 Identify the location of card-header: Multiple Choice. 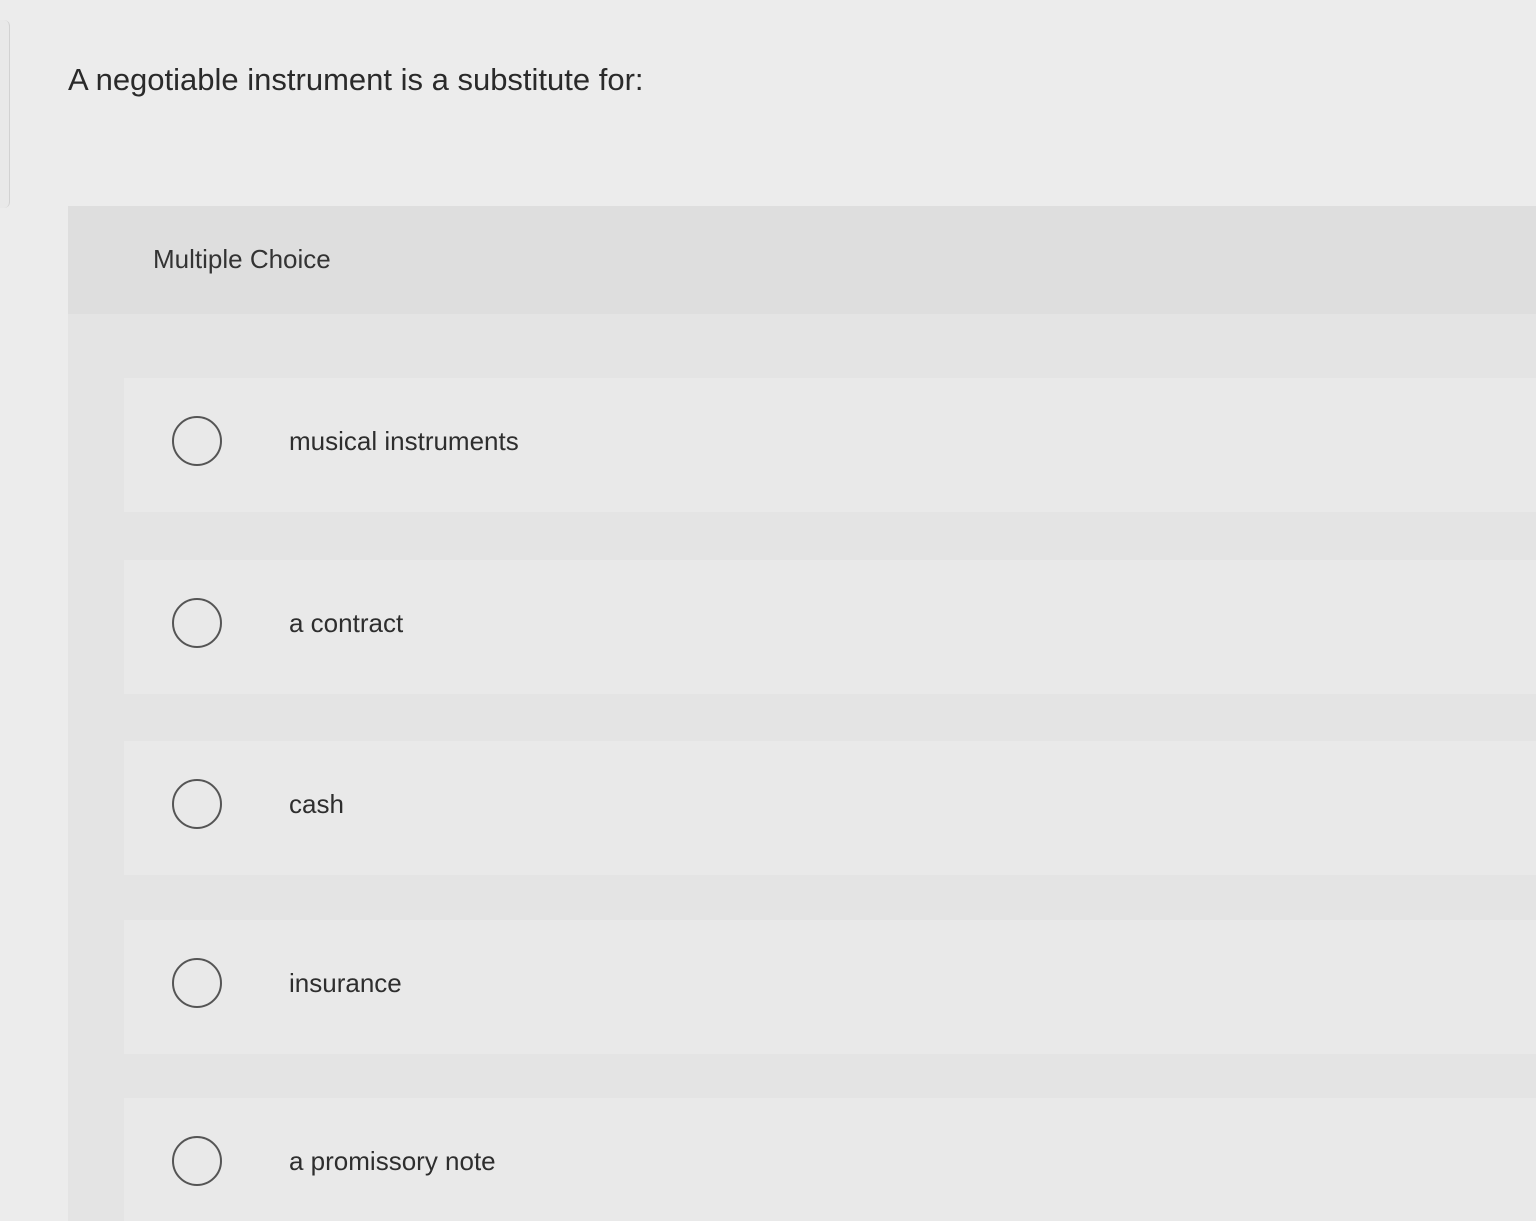
(802, 260).